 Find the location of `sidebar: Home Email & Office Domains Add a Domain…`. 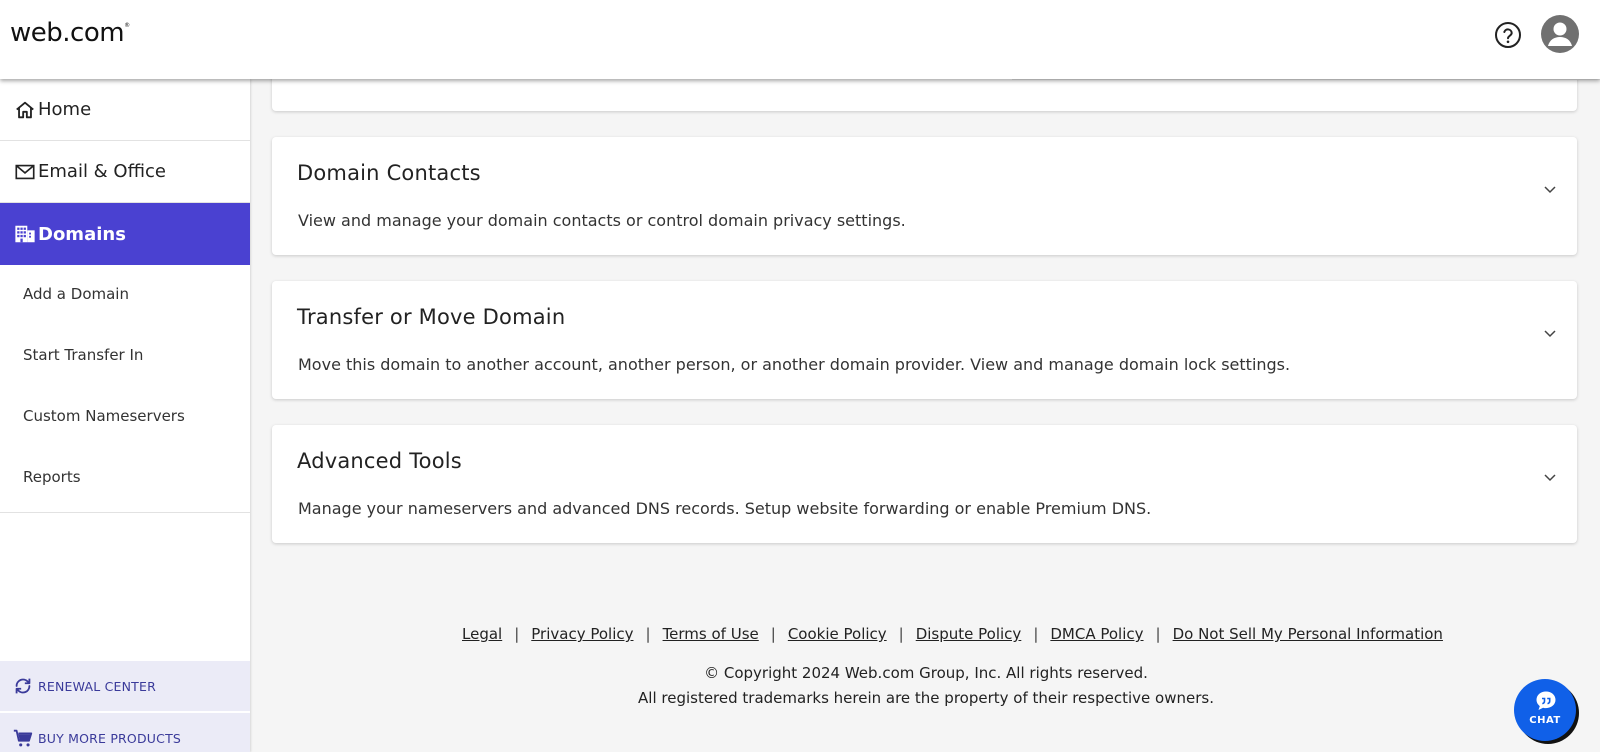

sidebar: Home Email & Office Domains Add a Domain… is located at coordinates (125, 415).